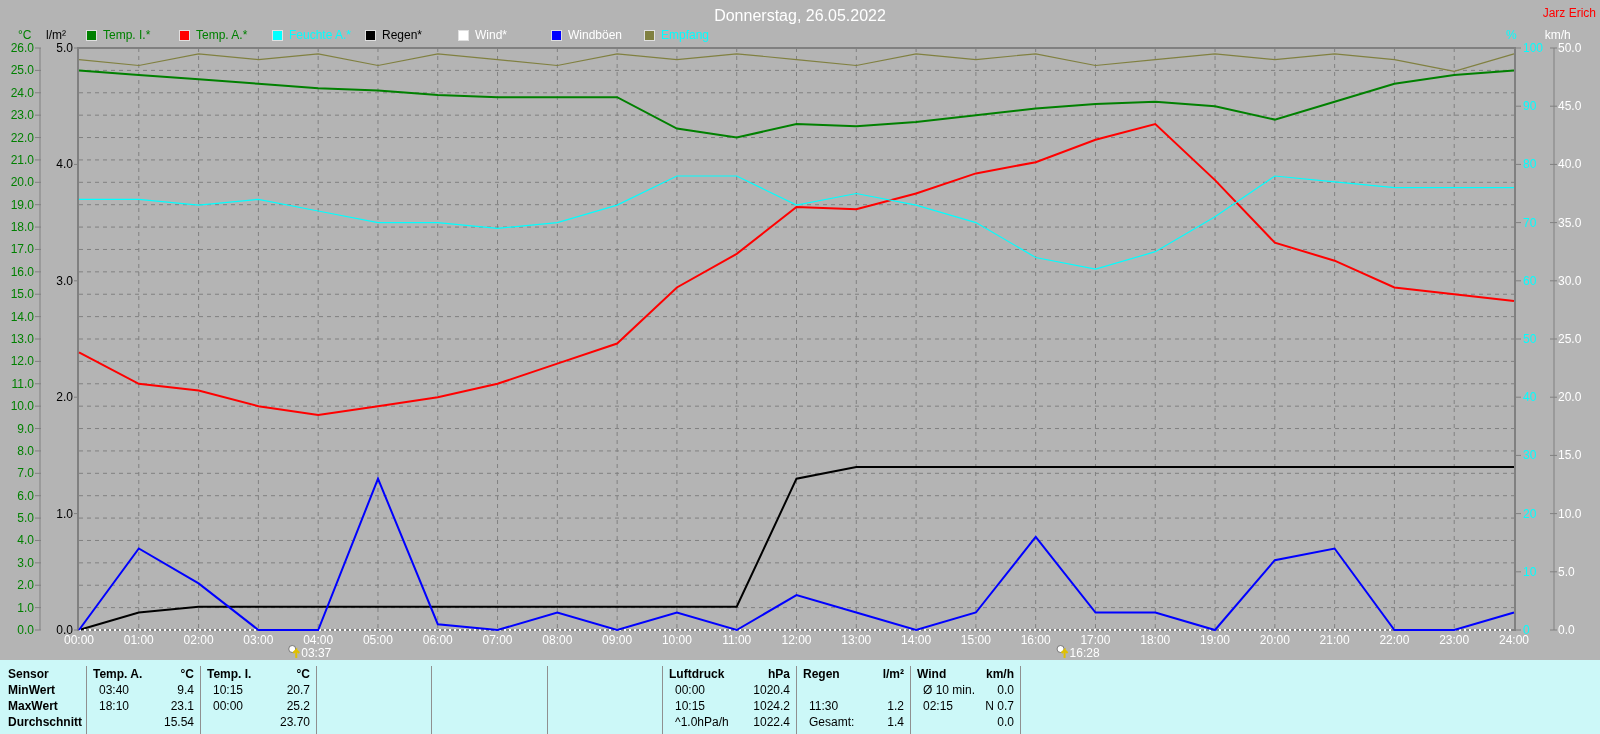  What do you see at coordinates (318, 640) in the screenshot?
I see `tick-label: 04:00` at bounding box center [318, 640].